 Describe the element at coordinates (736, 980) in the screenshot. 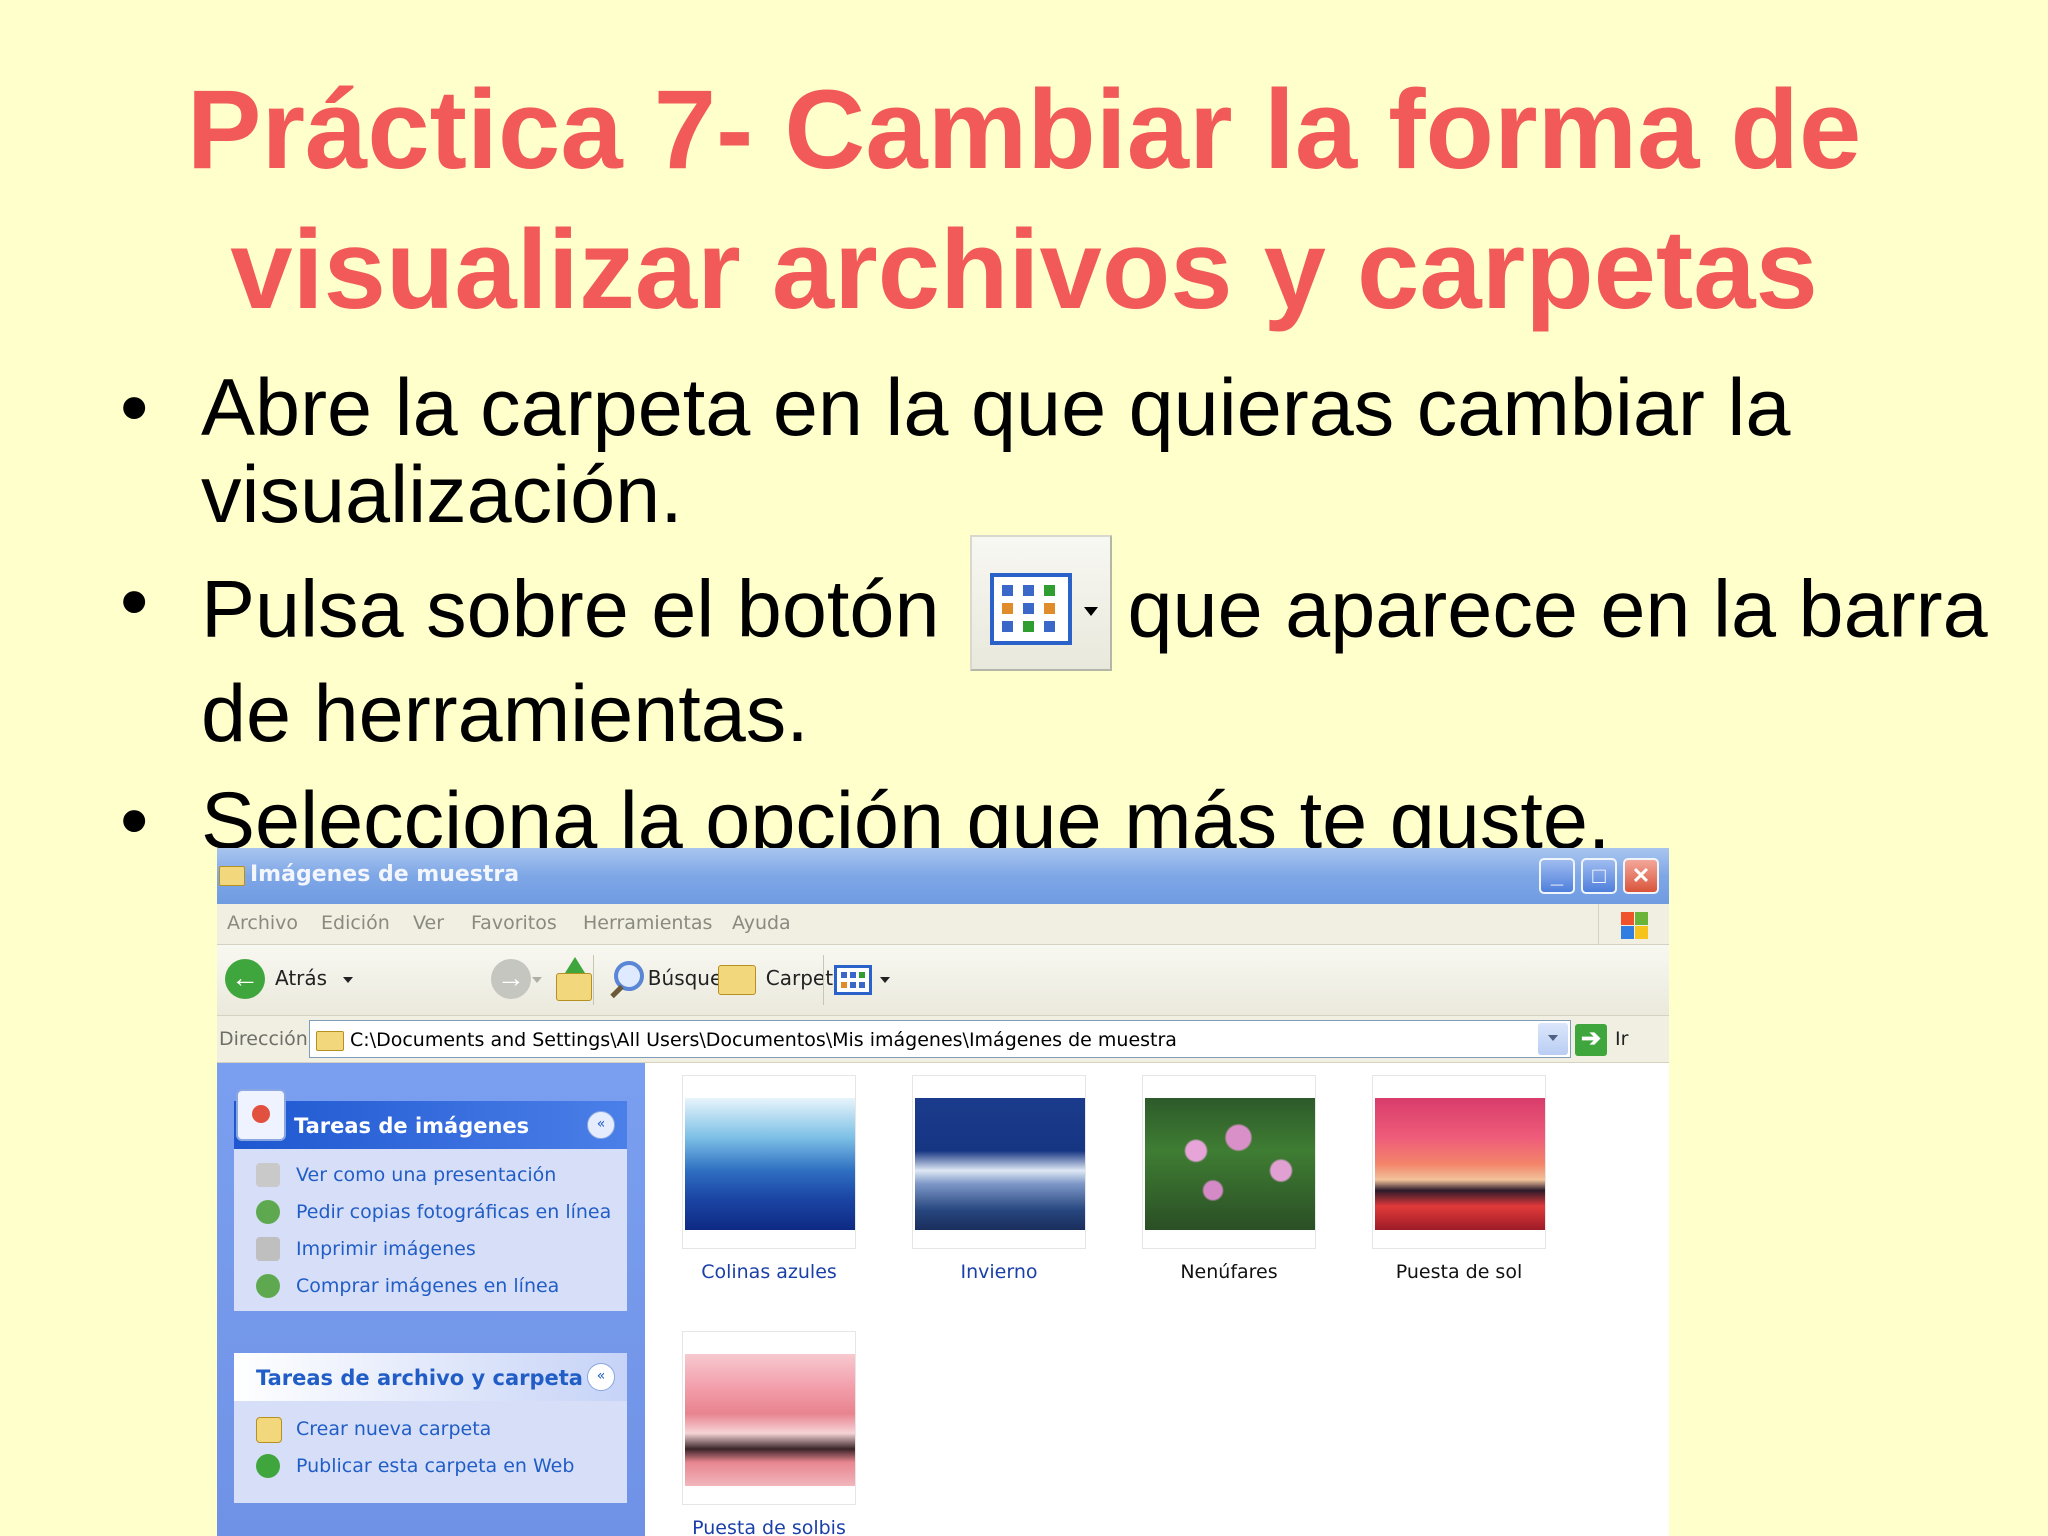

I see `folders-icon` at that location.